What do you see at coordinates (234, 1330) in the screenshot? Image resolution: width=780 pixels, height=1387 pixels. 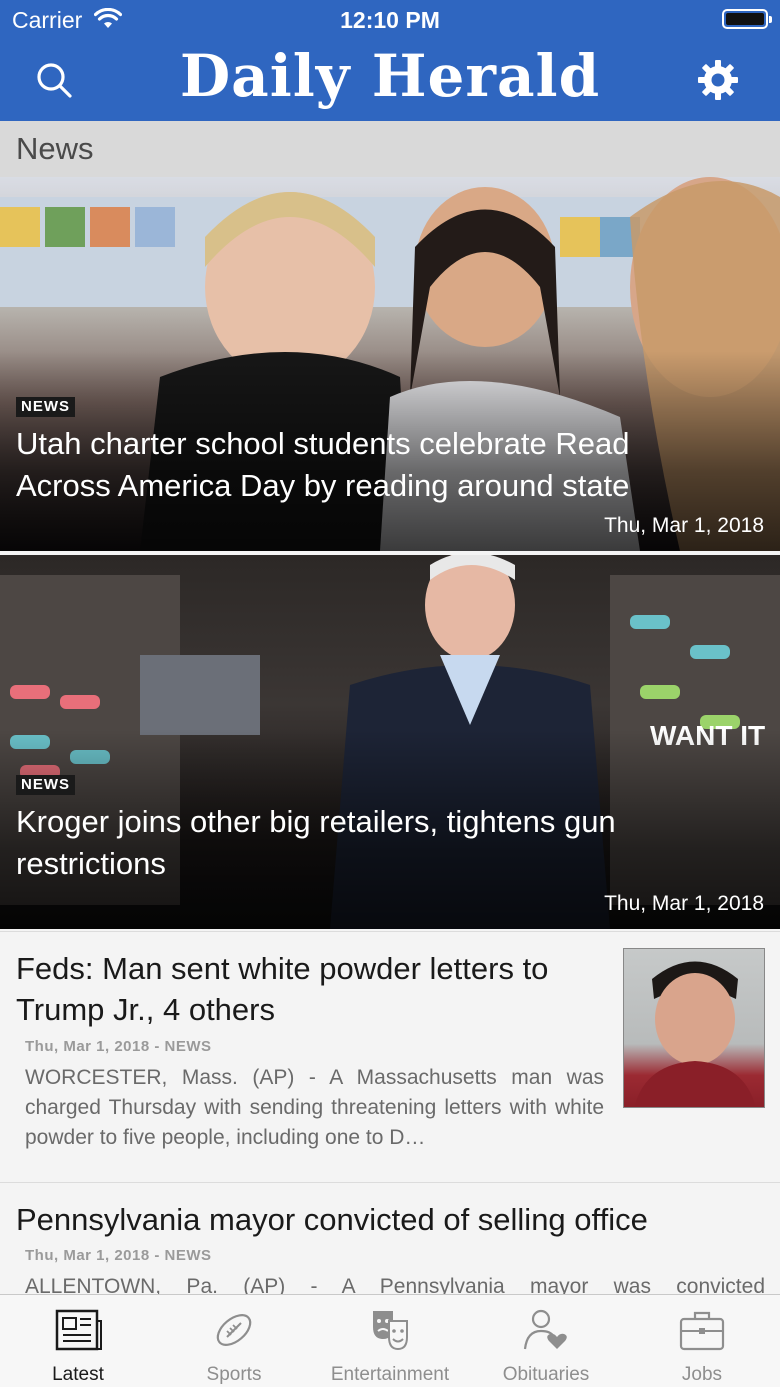 I see `football-icon` at bounding box center [234, 1330].